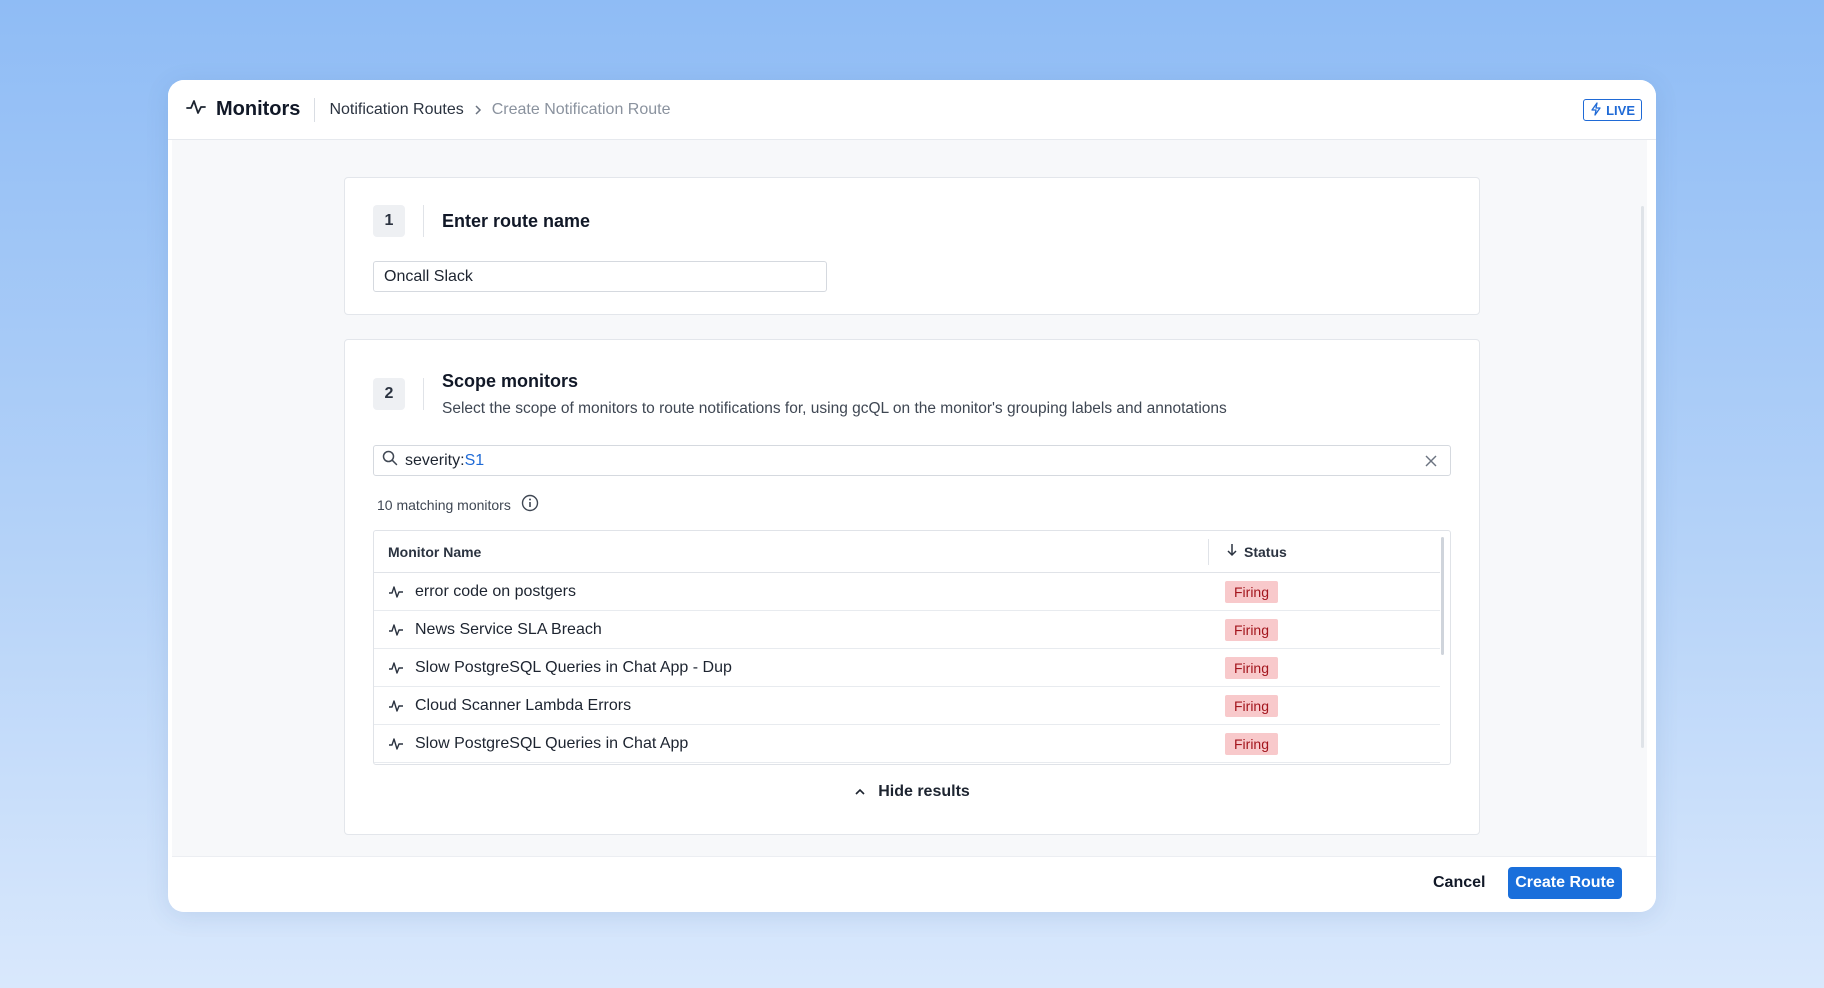 The image size is (1824, 988). Describe the element at coordinates (495, 591) in the screenshot. I see `monitor-name: error code on postgers` at that location.